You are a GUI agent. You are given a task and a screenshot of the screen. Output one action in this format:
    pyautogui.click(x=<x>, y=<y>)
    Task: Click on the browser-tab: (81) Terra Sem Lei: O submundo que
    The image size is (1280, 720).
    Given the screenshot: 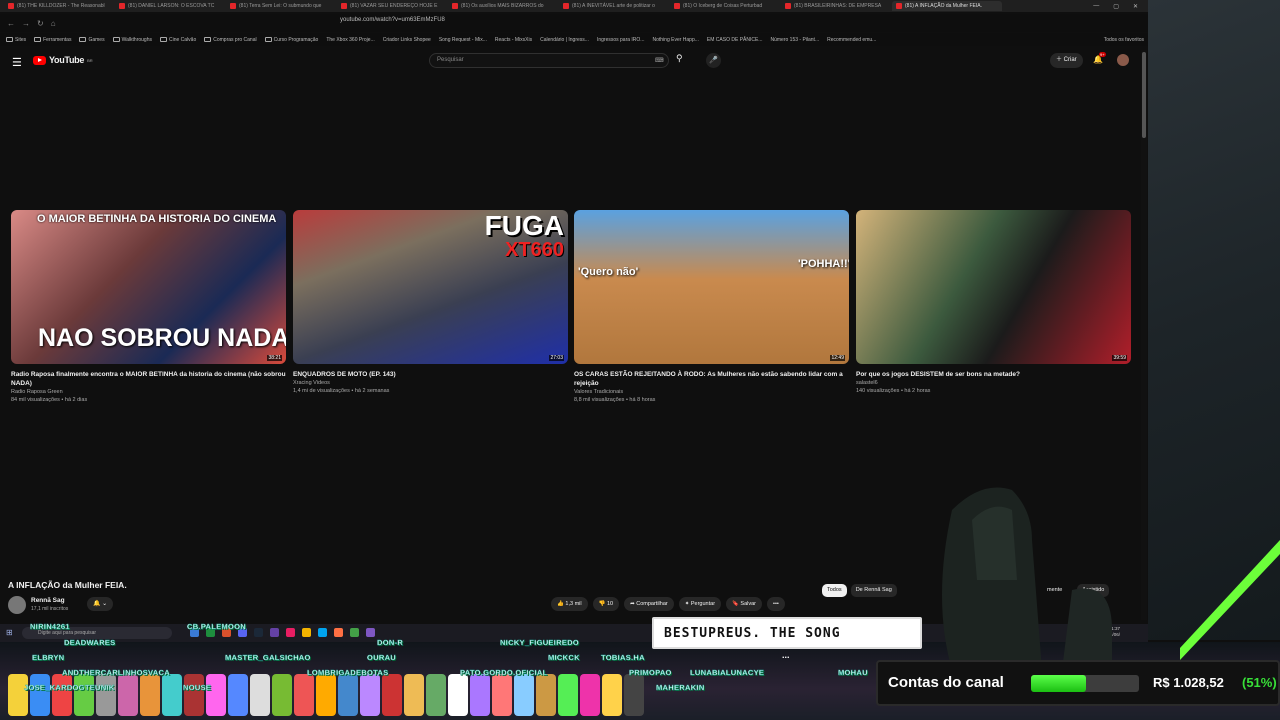 What is the action you would take?
    pyautogui.click(x=281, y=6)
    